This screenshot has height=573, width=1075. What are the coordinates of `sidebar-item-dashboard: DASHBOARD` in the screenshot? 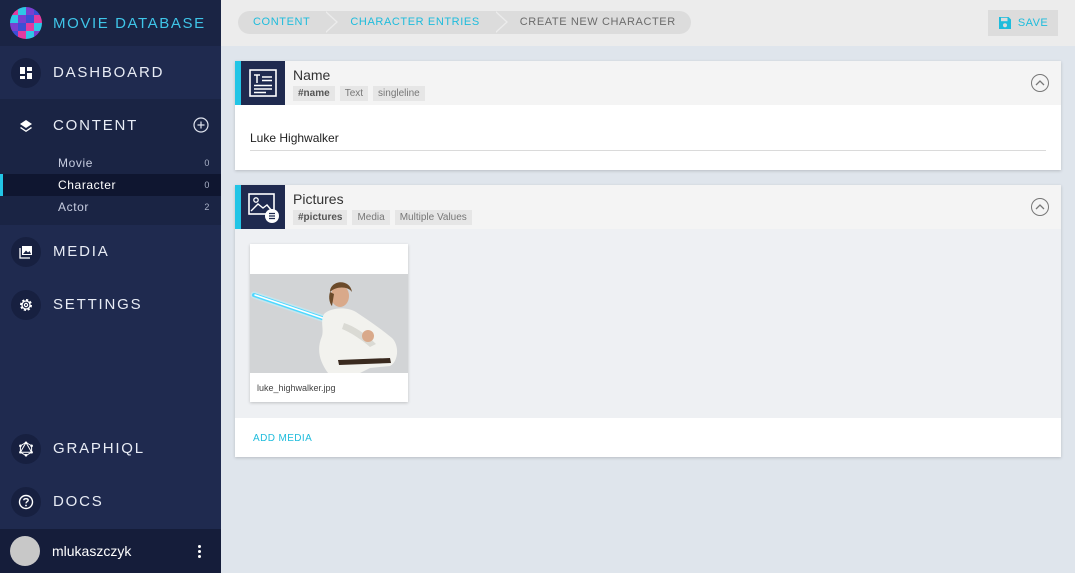 It's located at (110, 72).